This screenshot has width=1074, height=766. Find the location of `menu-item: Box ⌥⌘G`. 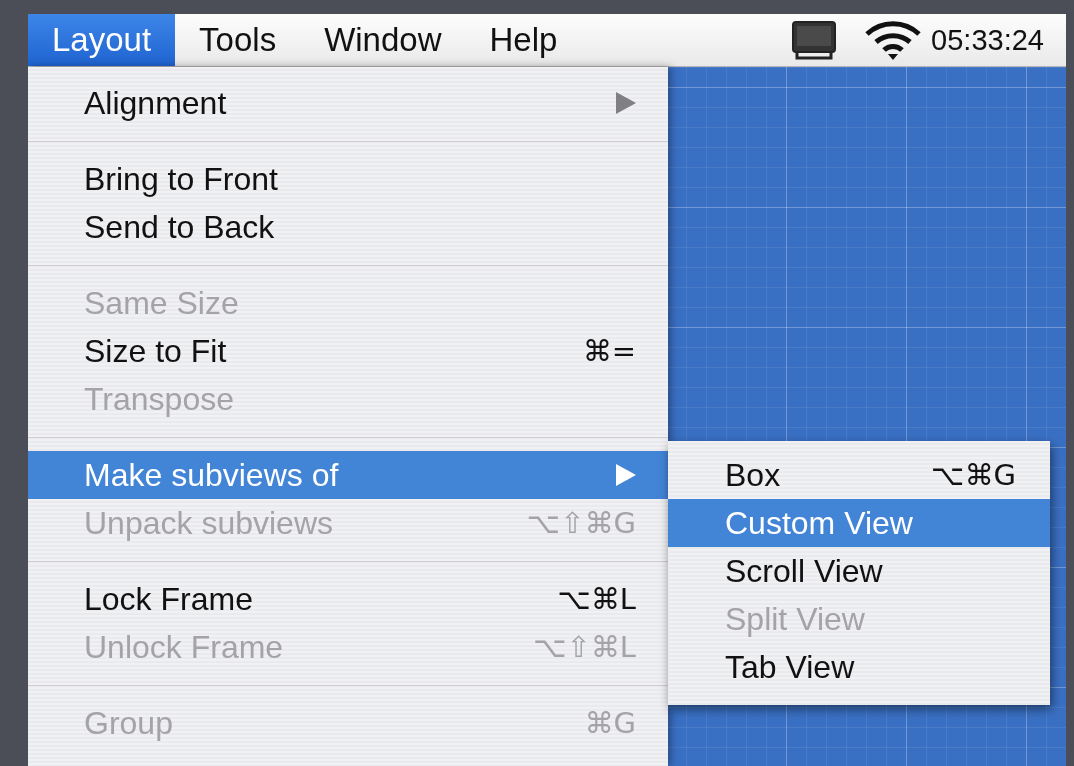

menu-item: Box ⌥⌘G is located at coordinates (859, 475).